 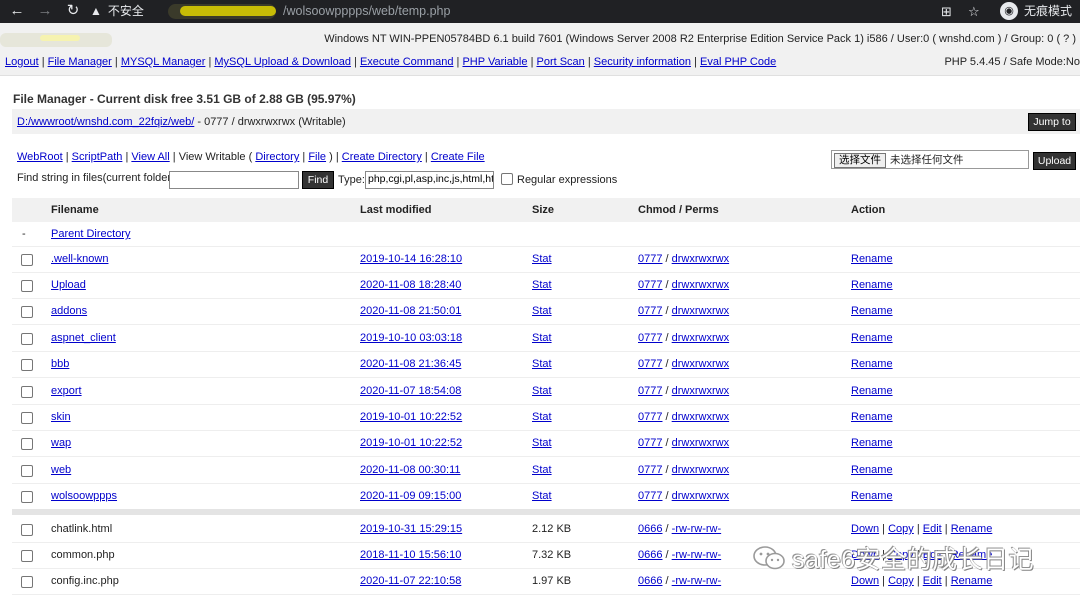 I want to click on menu-mysql-manager: MYSQL Manager, so click(x=163, y=62).